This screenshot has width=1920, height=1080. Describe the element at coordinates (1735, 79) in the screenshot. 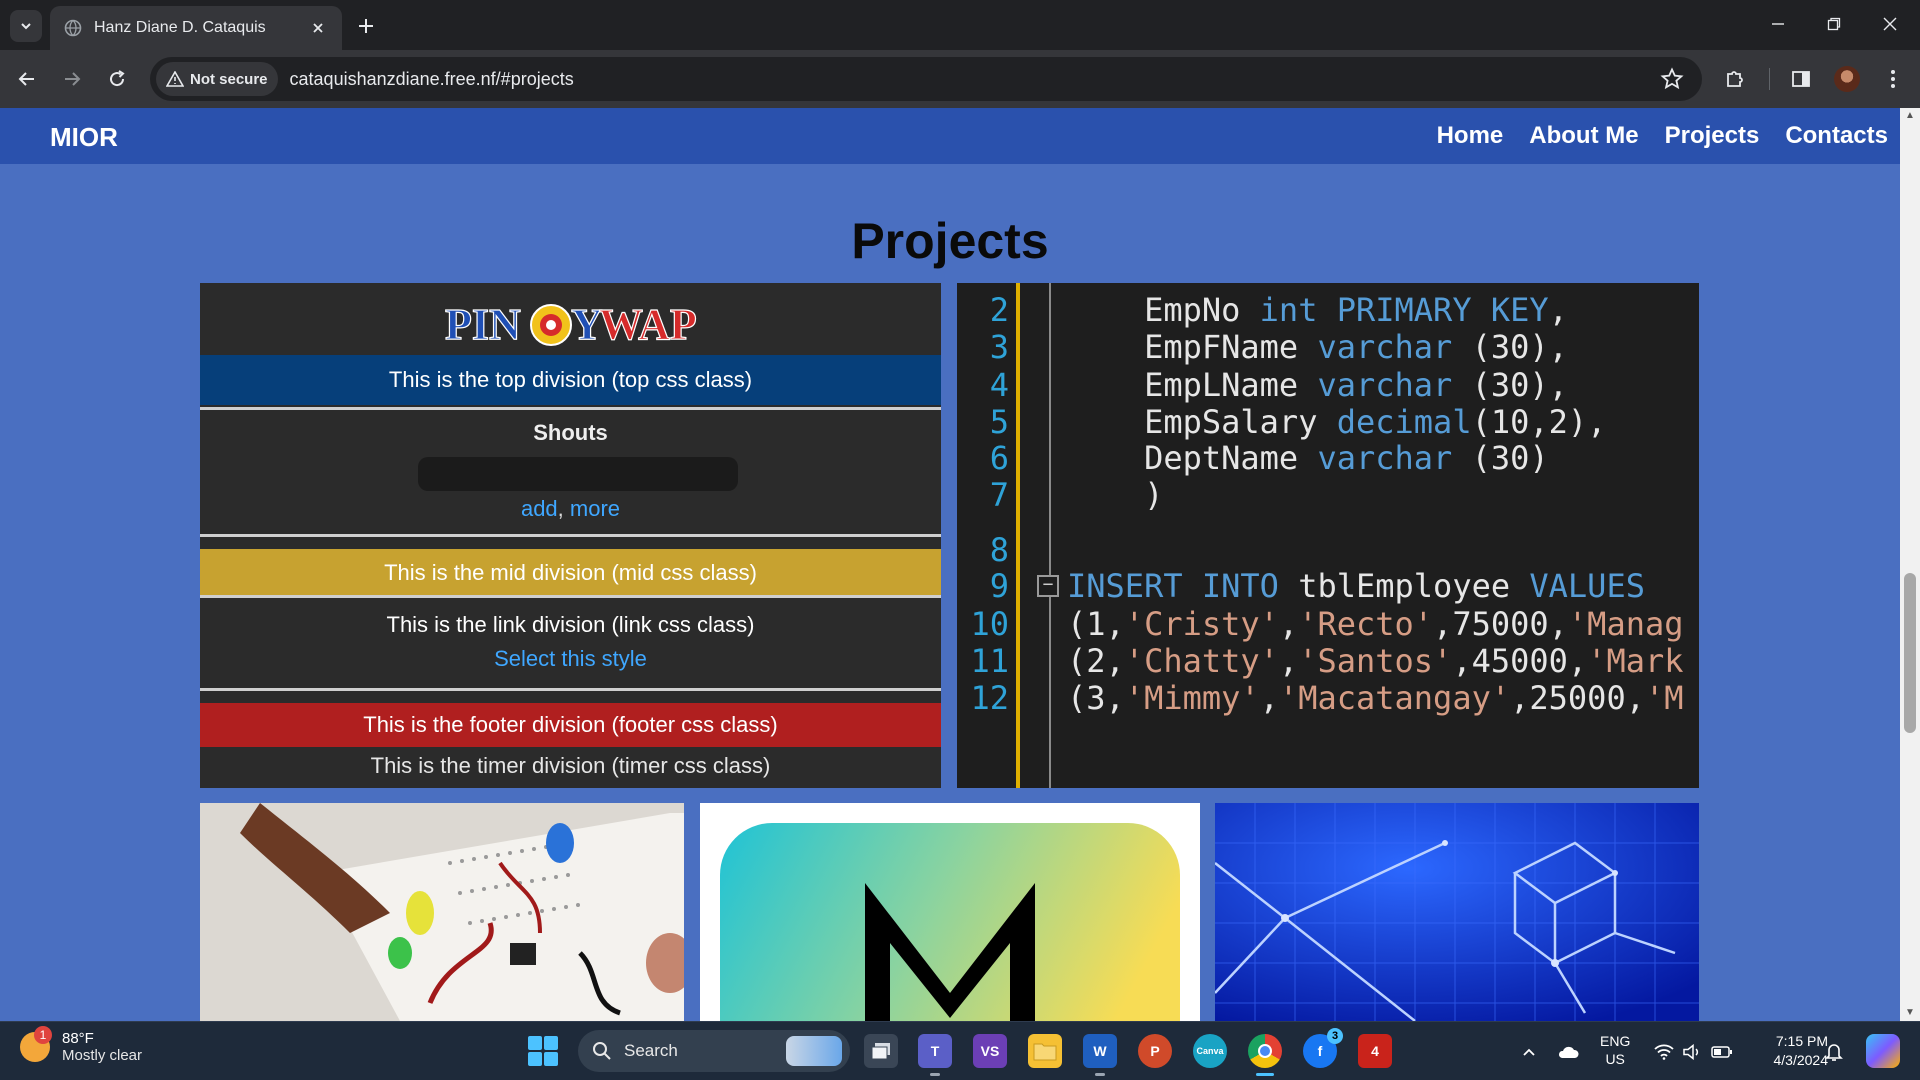

I see `extensions-button` at that location.